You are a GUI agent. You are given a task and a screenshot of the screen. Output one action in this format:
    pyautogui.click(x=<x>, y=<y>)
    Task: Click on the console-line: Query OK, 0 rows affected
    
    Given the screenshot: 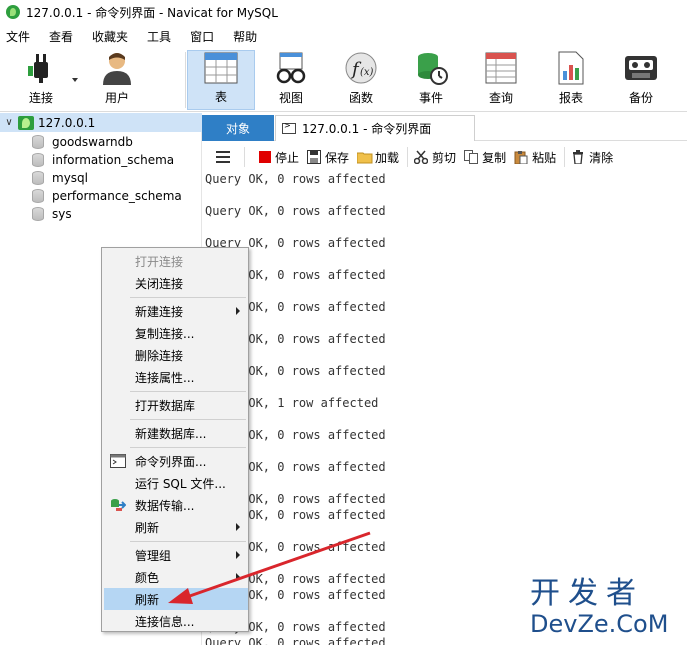 What is the action you would take?
    pyautogui.click(x=295, y=179)
    